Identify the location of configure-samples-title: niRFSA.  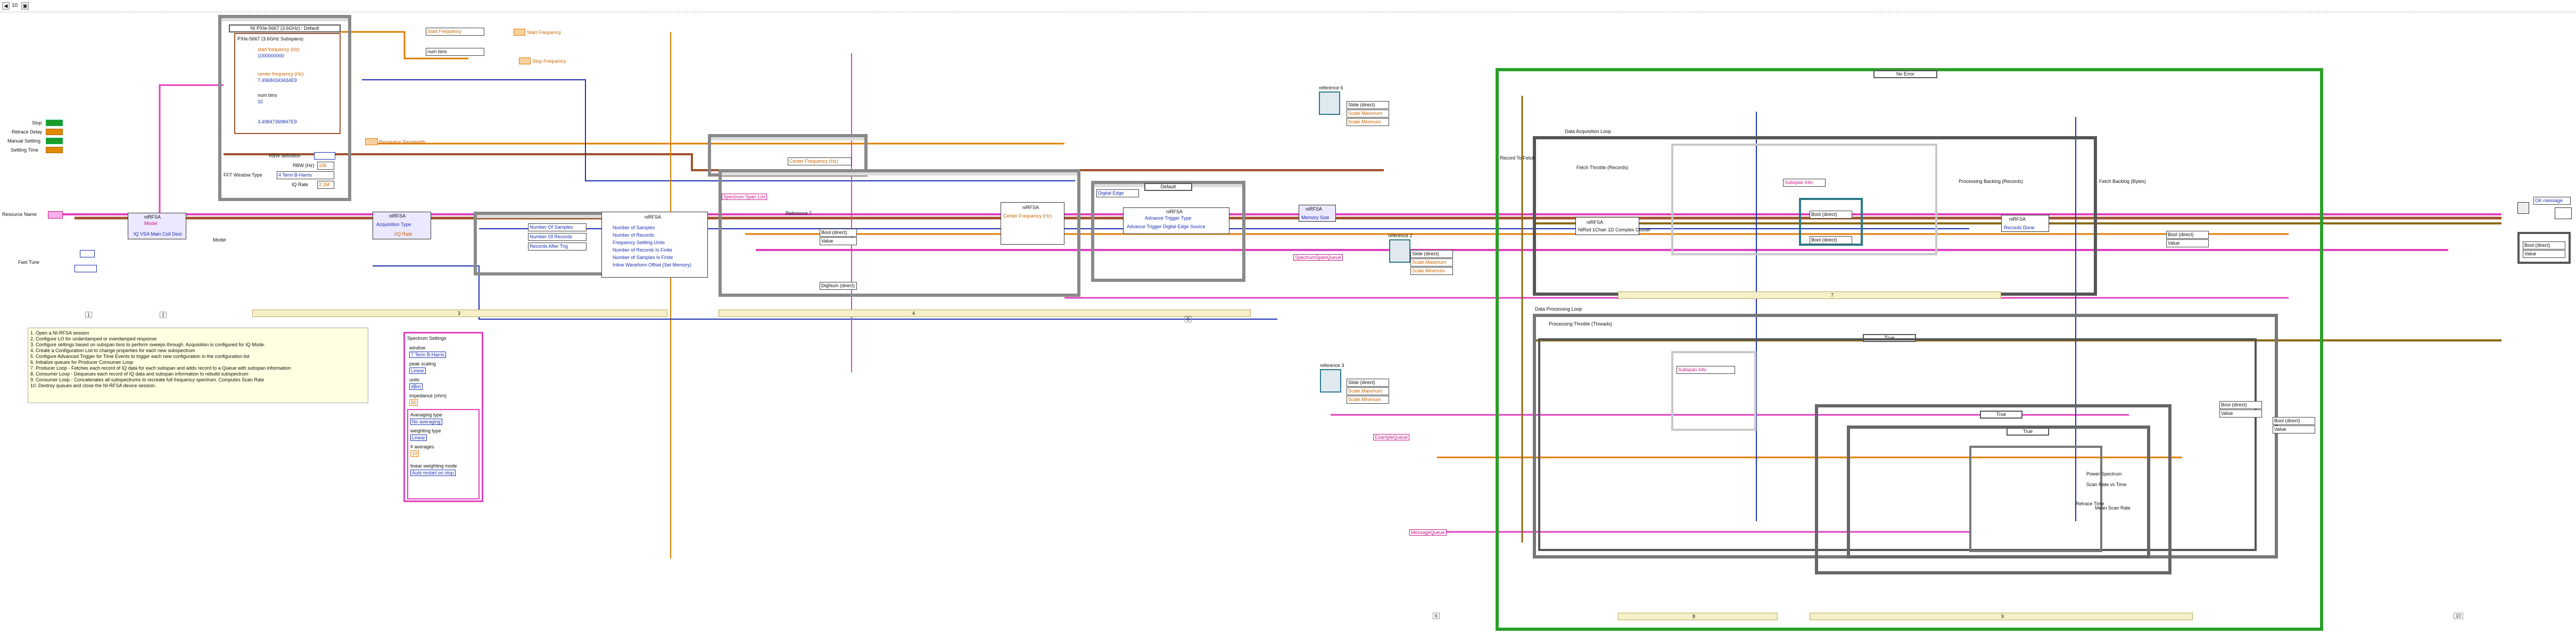
(653, 217).